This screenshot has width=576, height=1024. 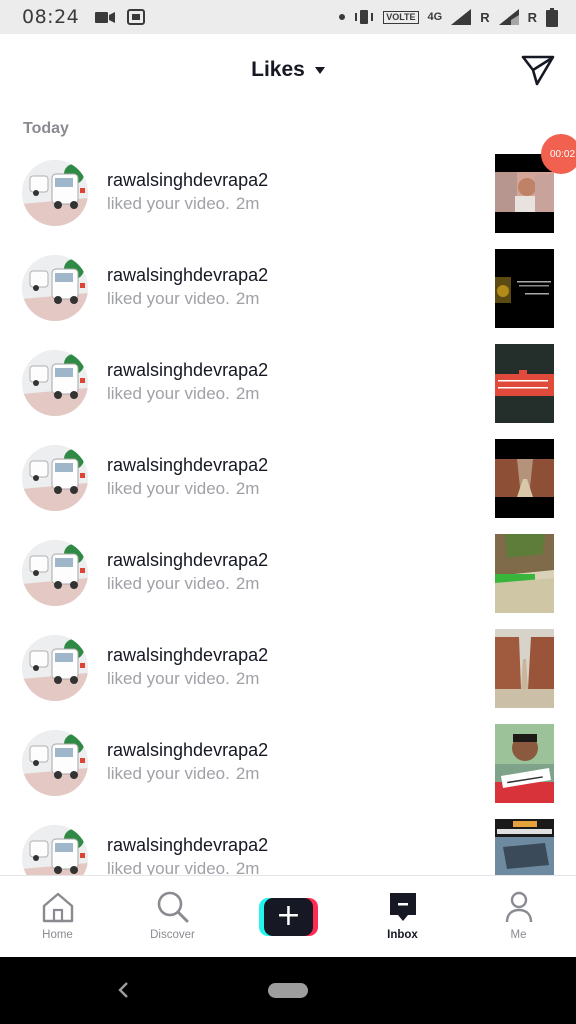 I want to click on nav-me-label: Me, so click(x=518, y=935).